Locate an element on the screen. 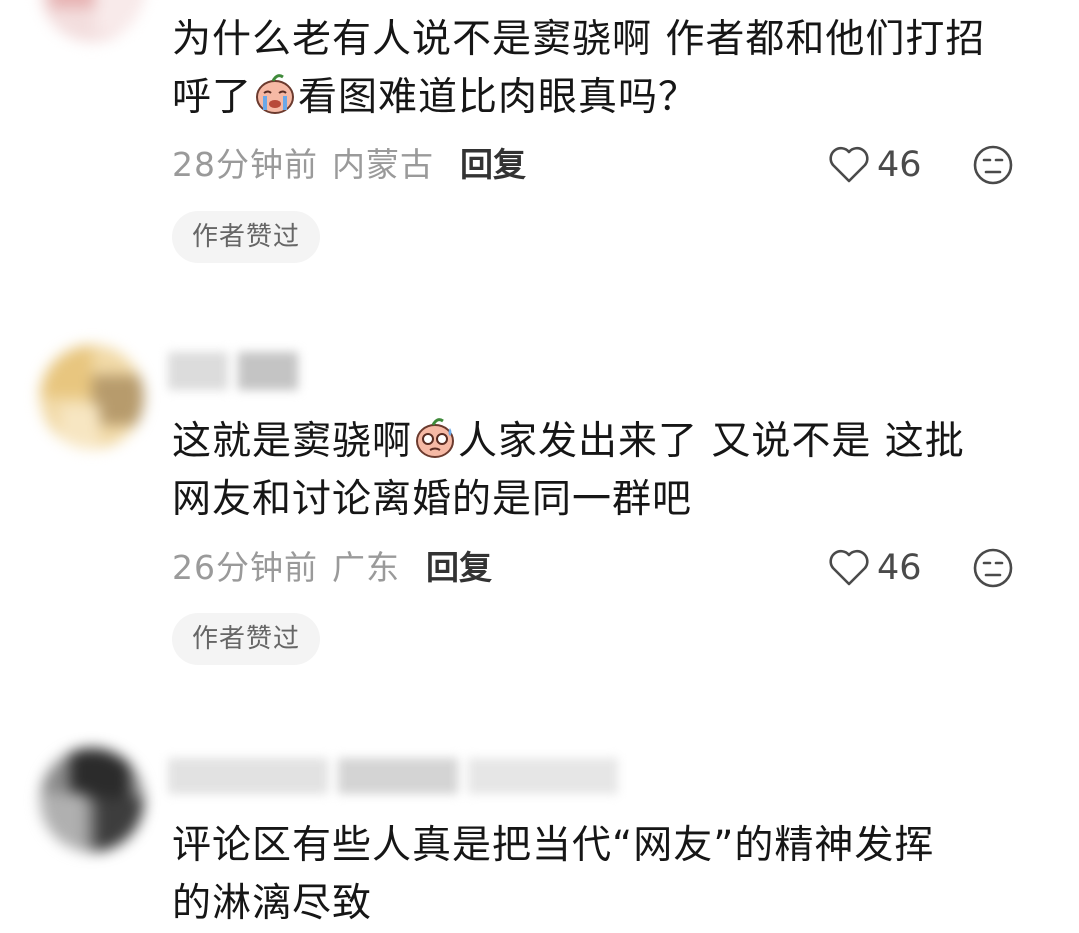 This screenshot has width=1079, height=933. crying-face-emoji-icon is located at coordinates (275, 94).